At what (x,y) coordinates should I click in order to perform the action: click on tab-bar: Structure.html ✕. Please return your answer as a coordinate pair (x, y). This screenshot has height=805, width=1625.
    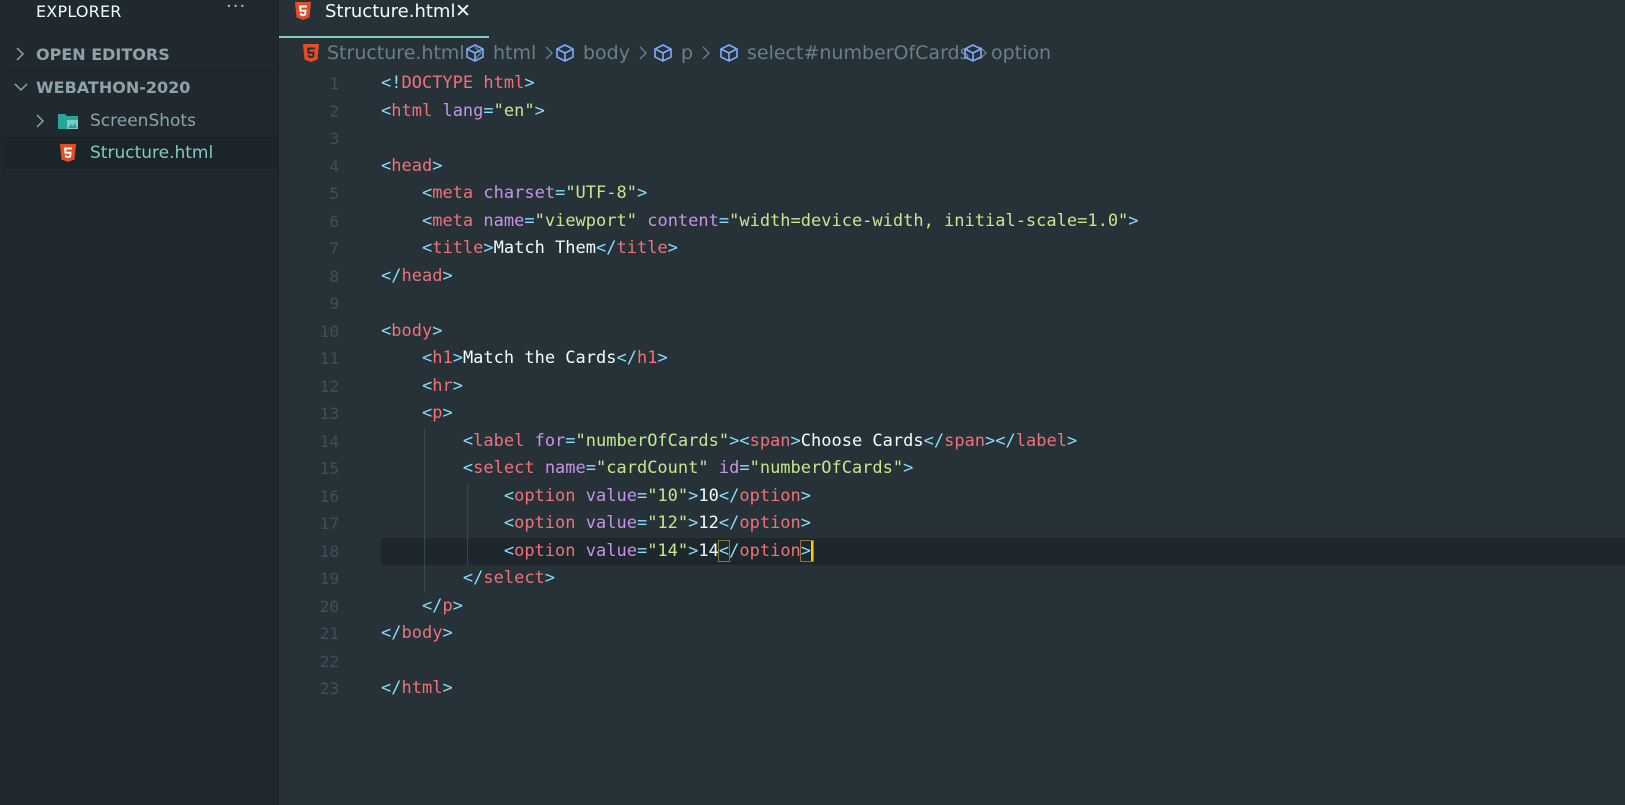
    Looking at the image, I should click on (952, 19).